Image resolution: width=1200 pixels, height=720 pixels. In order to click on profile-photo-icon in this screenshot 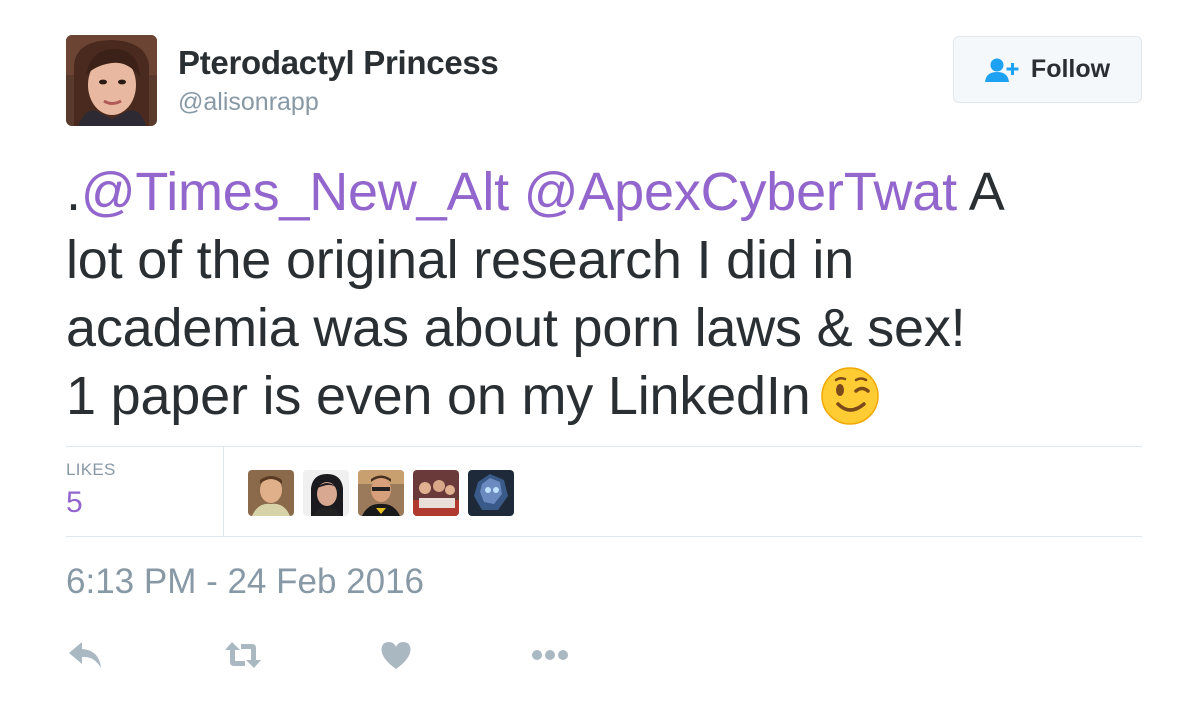, I will do `click(111, 80)`.